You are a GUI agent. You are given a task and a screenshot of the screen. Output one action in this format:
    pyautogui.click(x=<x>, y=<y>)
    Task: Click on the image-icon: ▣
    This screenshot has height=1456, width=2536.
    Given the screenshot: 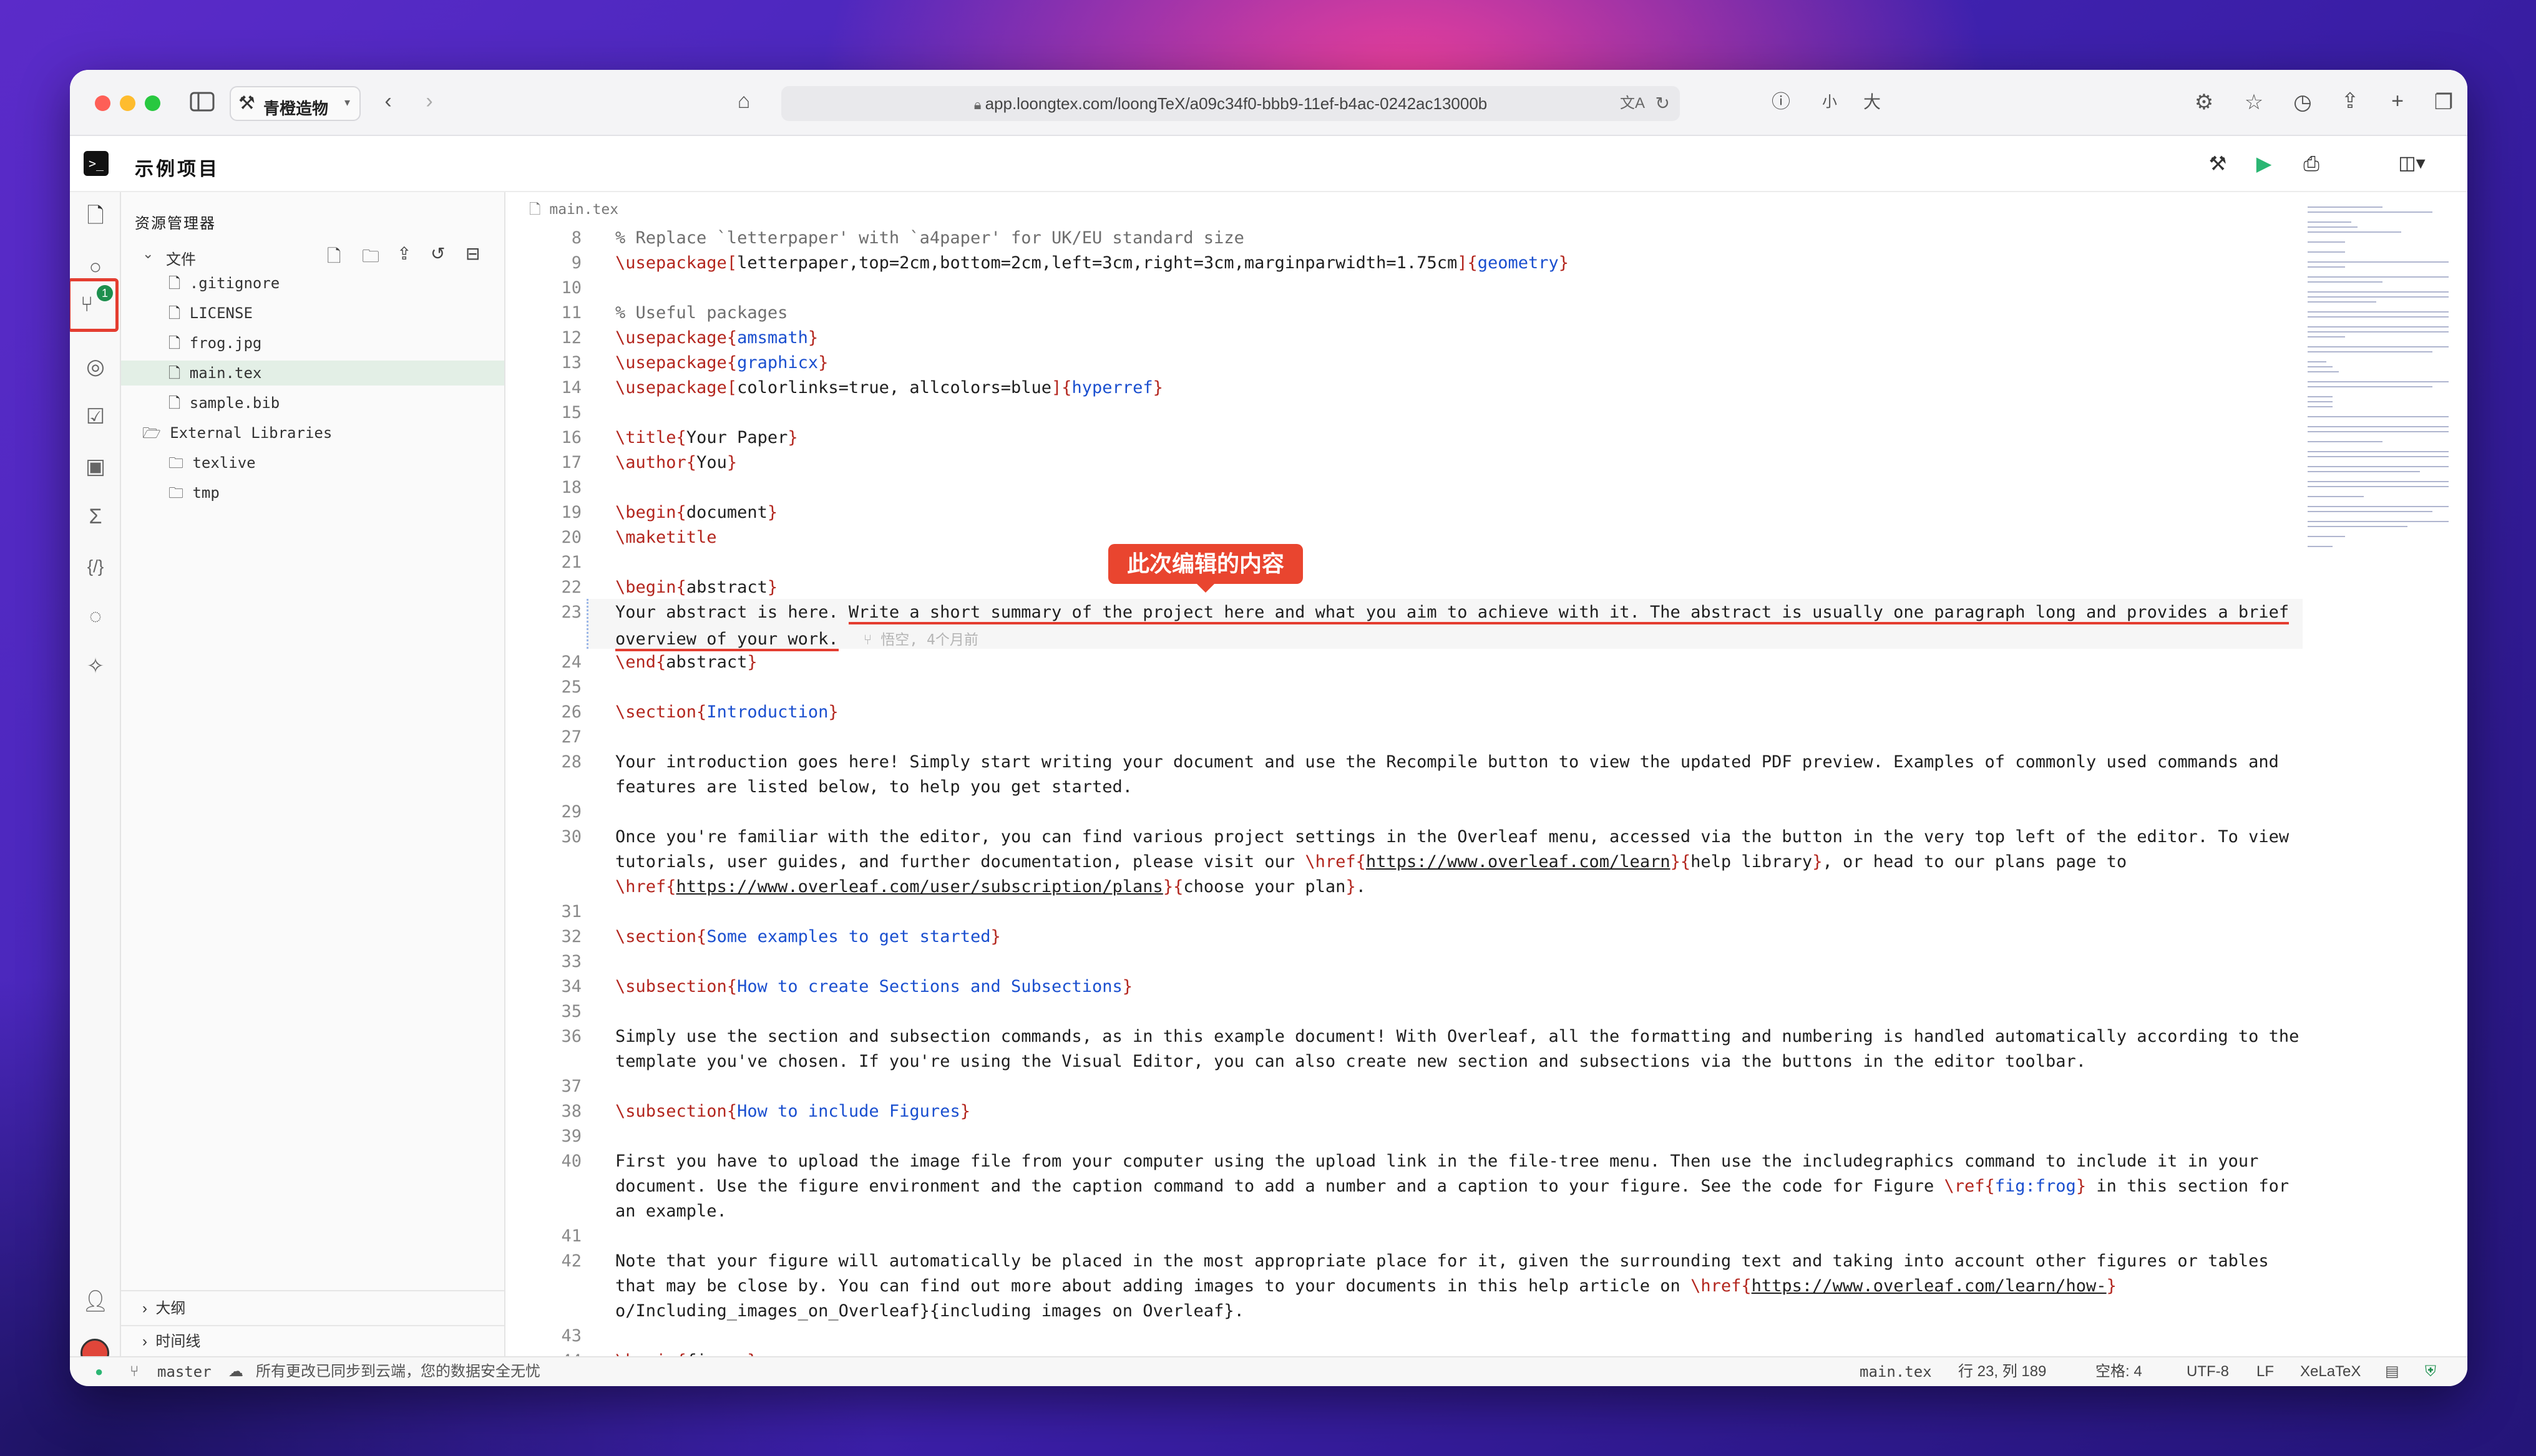 What is the action you would take?
    pyautogui.click(x=95, y=467)
    